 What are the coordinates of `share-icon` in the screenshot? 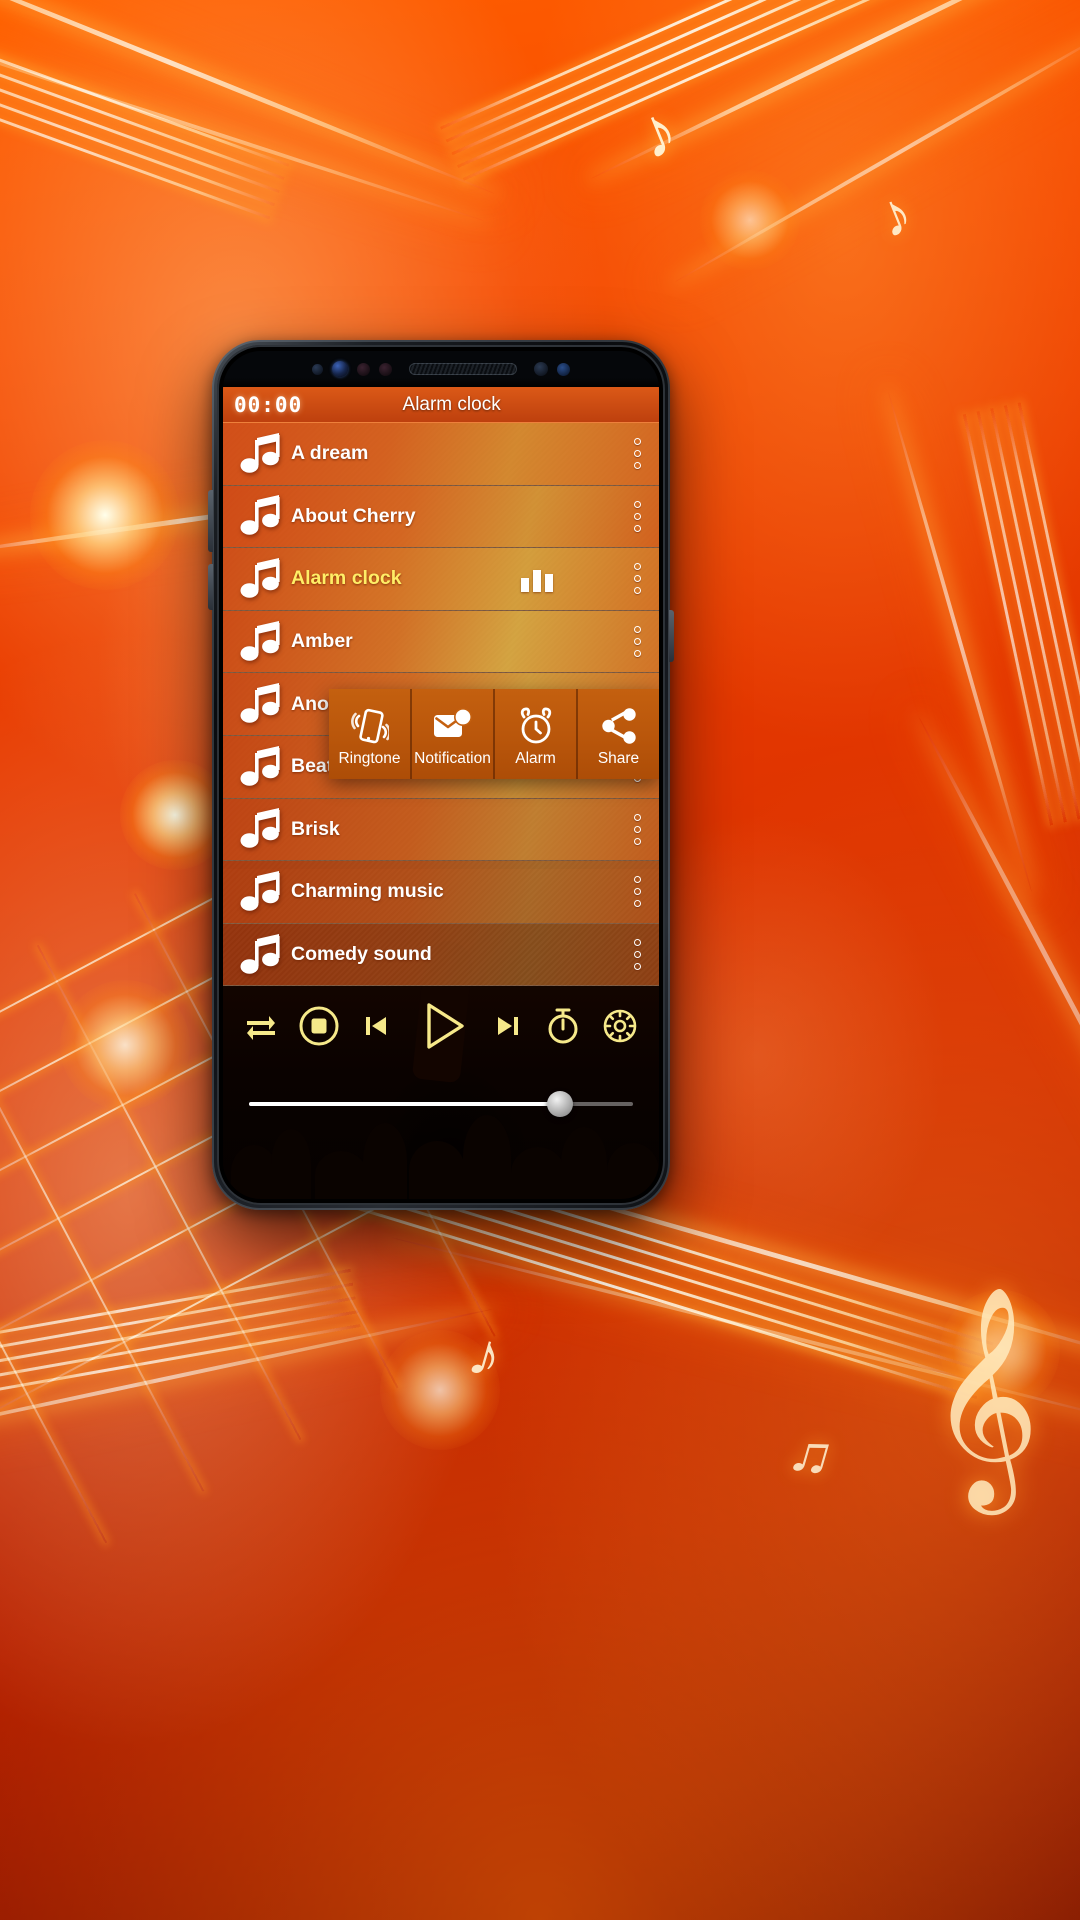 It's located at (619, 726).